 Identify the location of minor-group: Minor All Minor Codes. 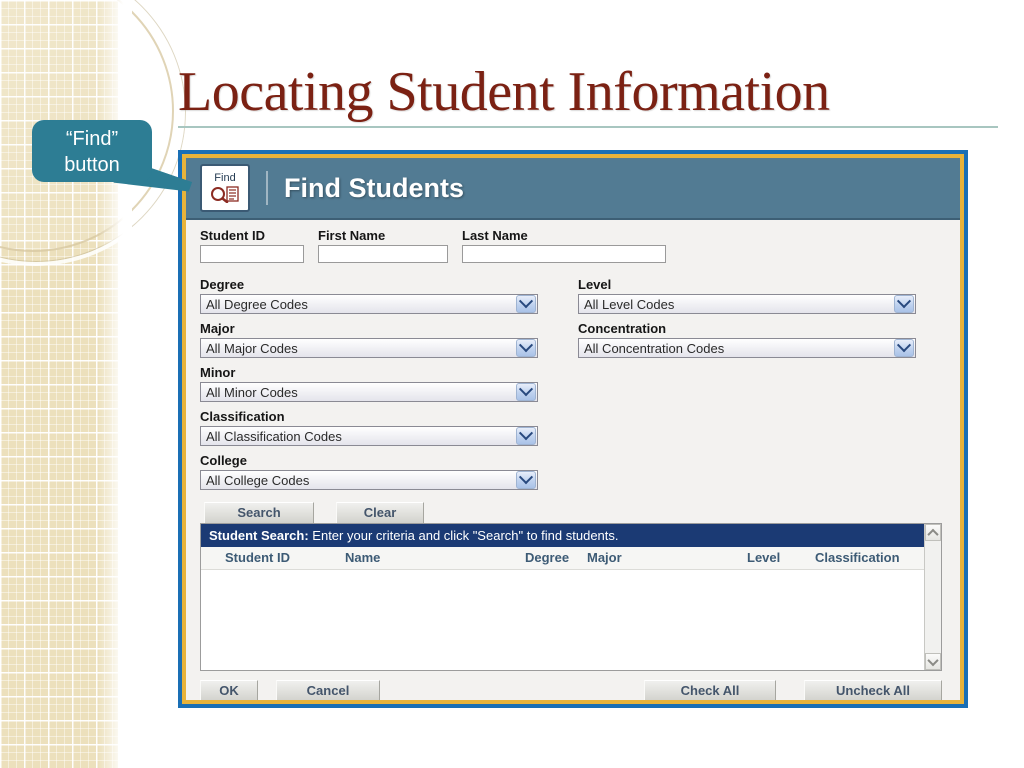
(369, 383).